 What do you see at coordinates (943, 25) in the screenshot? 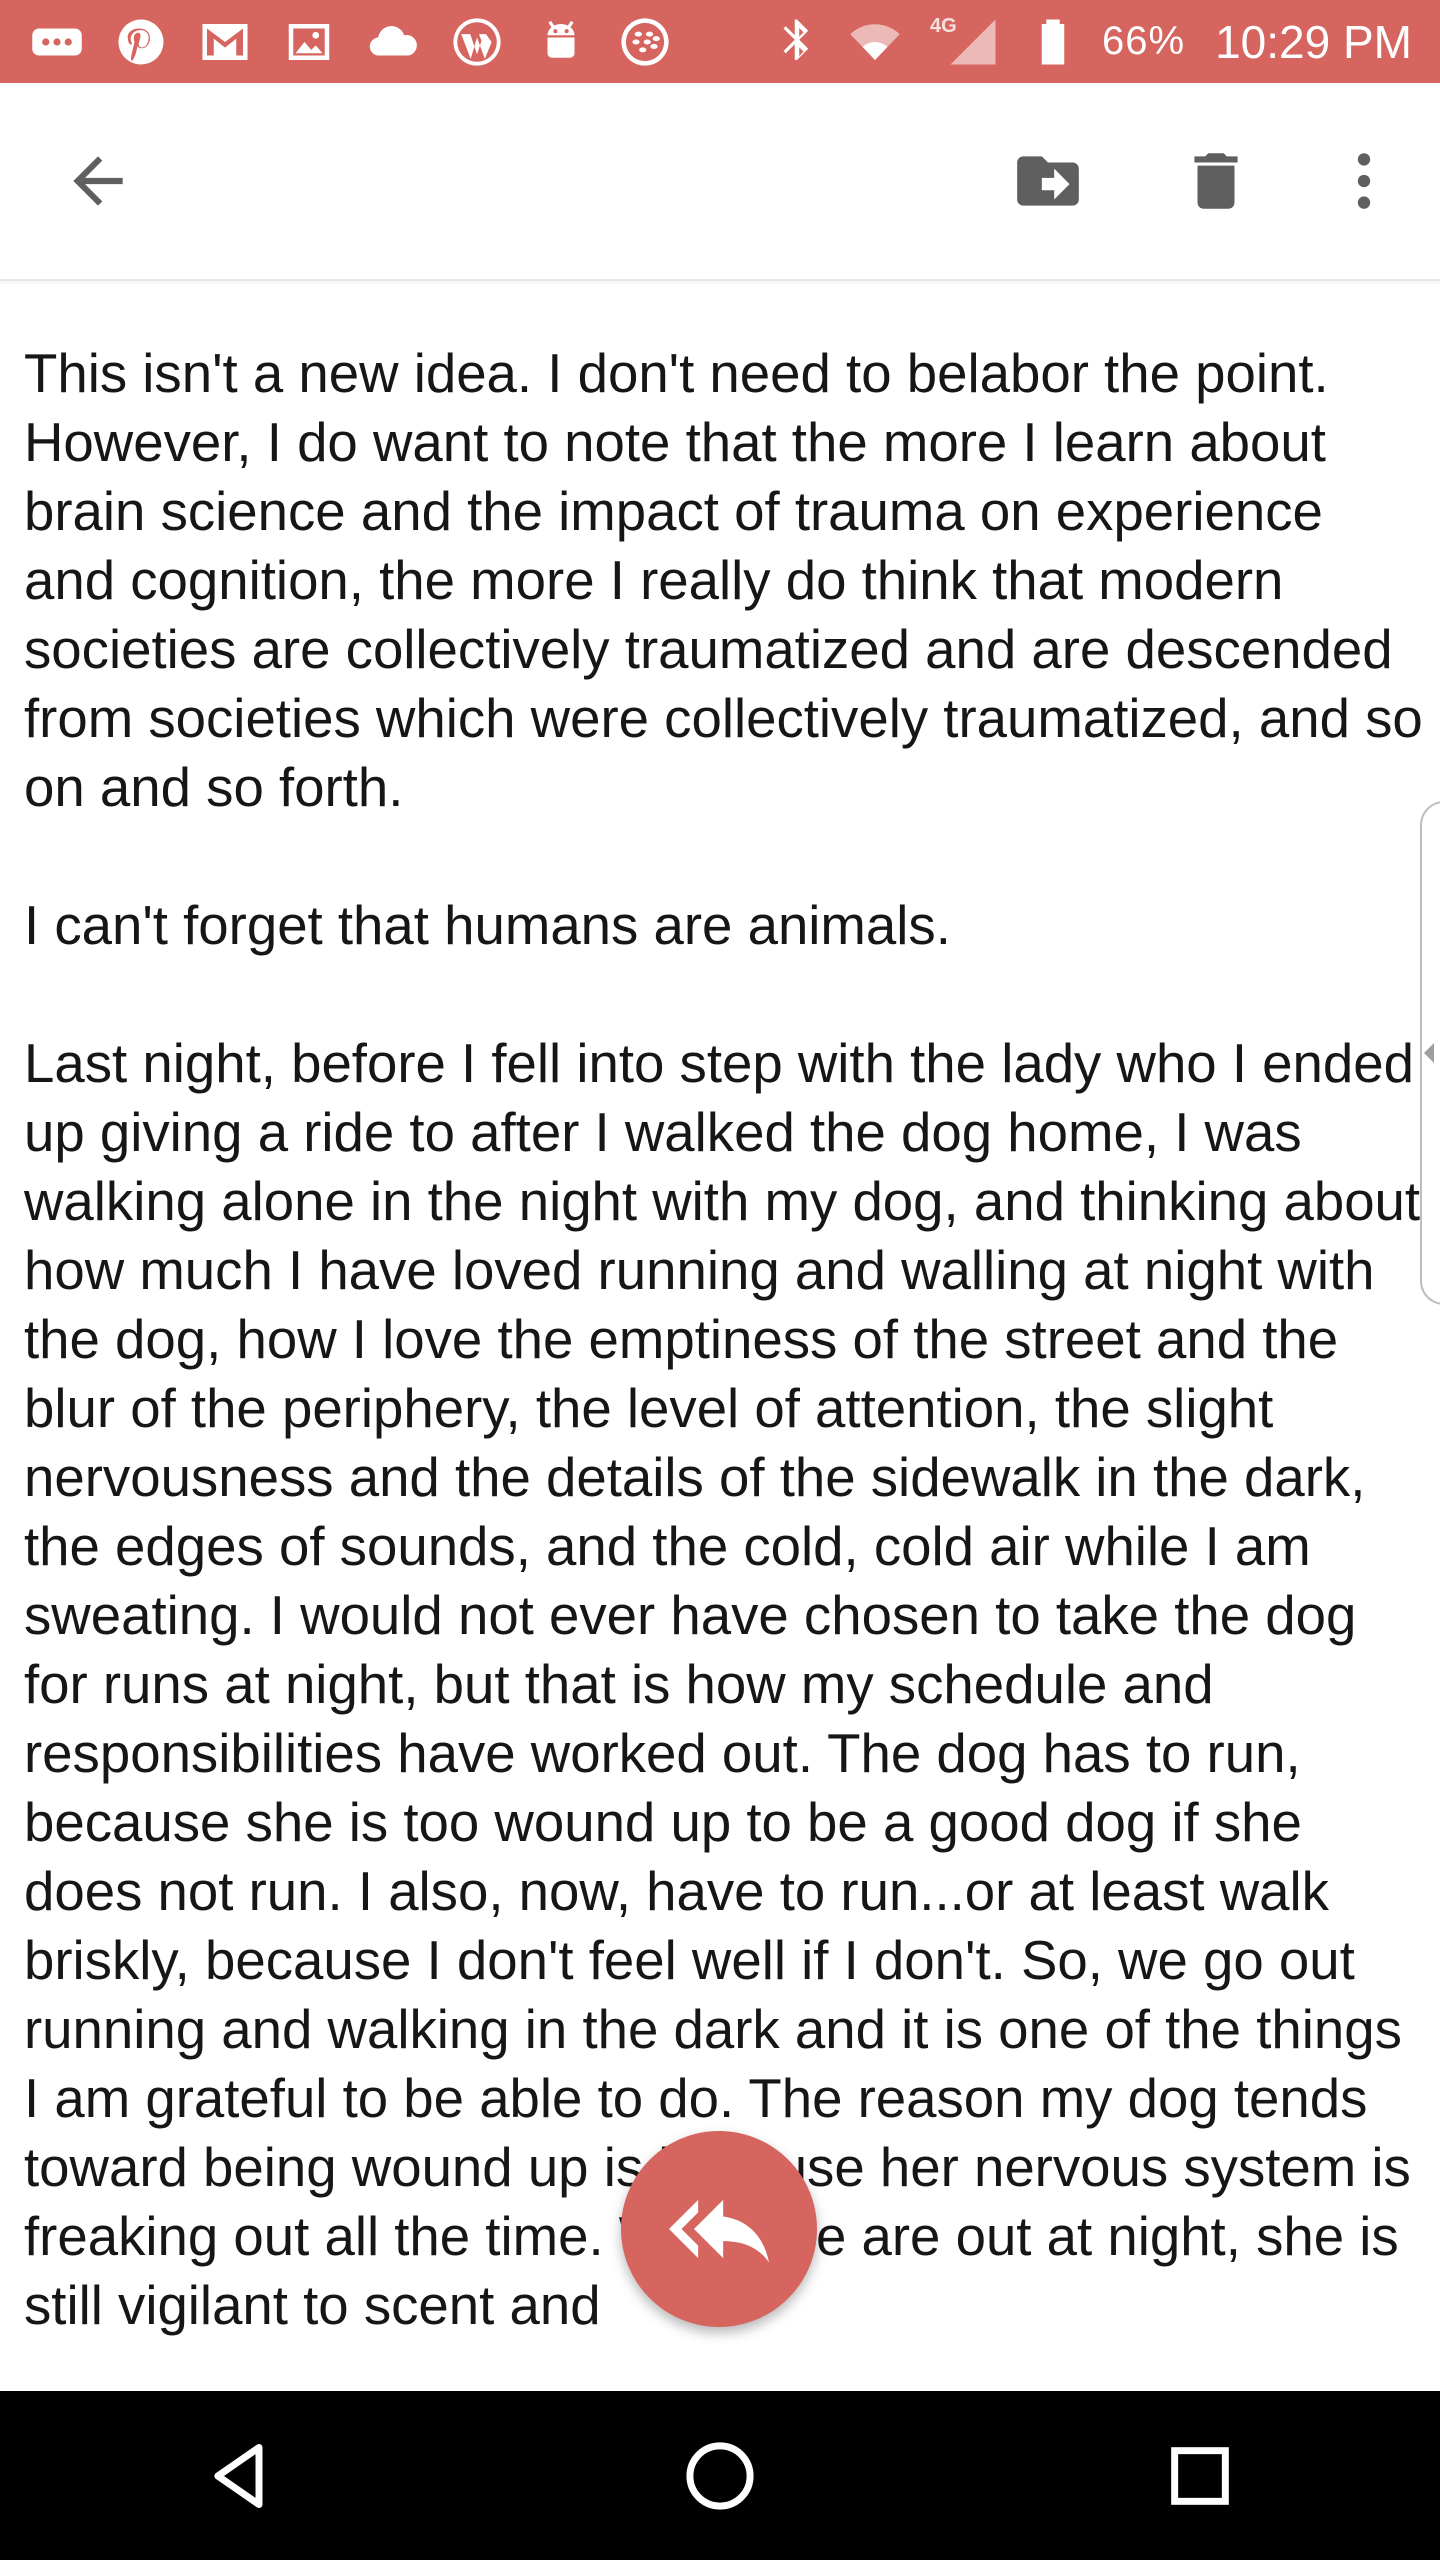
I see `network-type-label: 4G` at bounding box center [943, 25].